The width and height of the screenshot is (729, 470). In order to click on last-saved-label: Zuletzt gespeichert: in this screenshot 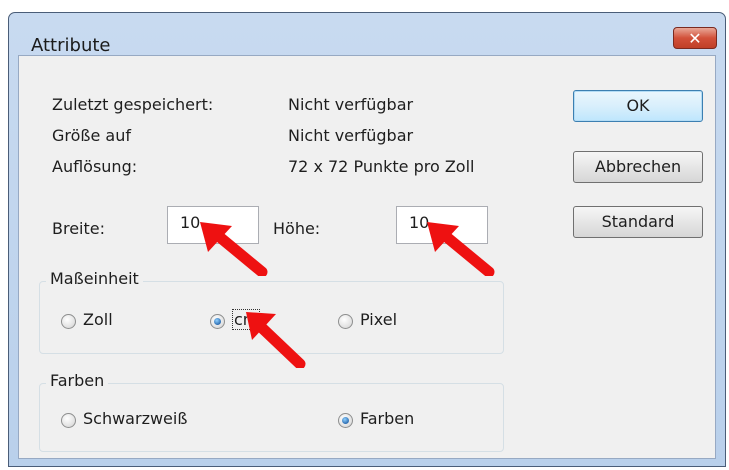, I will do `click(133, 104)`.